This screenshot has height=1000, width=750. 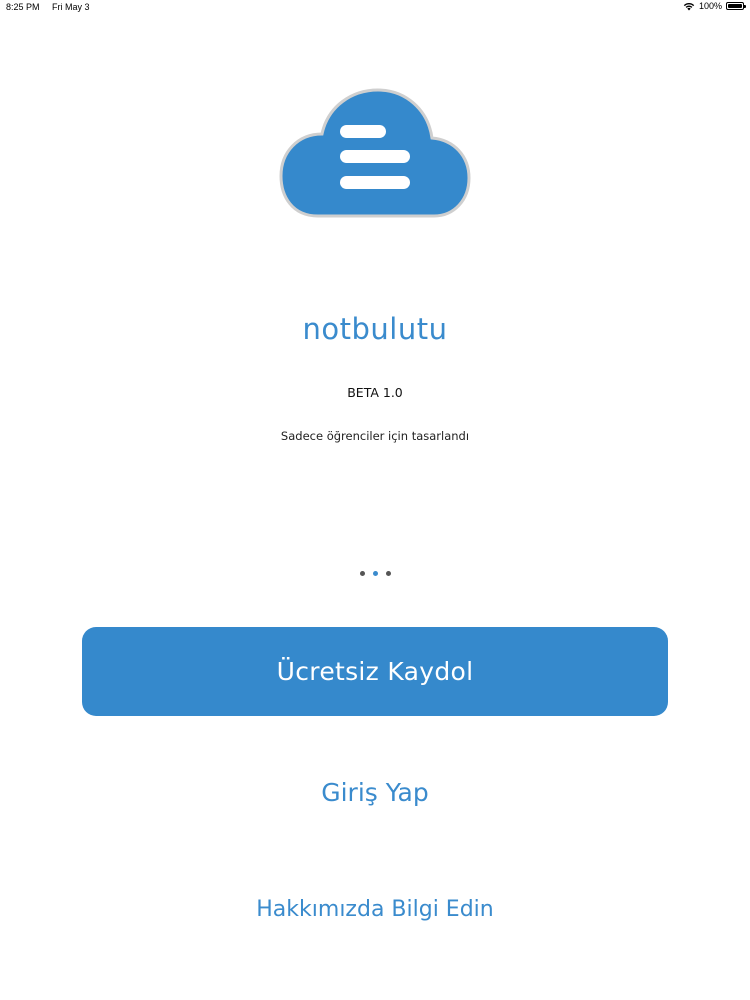 I want to click on about-link: Hakkımızda Bilgi Edin, so click(x=375, y=909).